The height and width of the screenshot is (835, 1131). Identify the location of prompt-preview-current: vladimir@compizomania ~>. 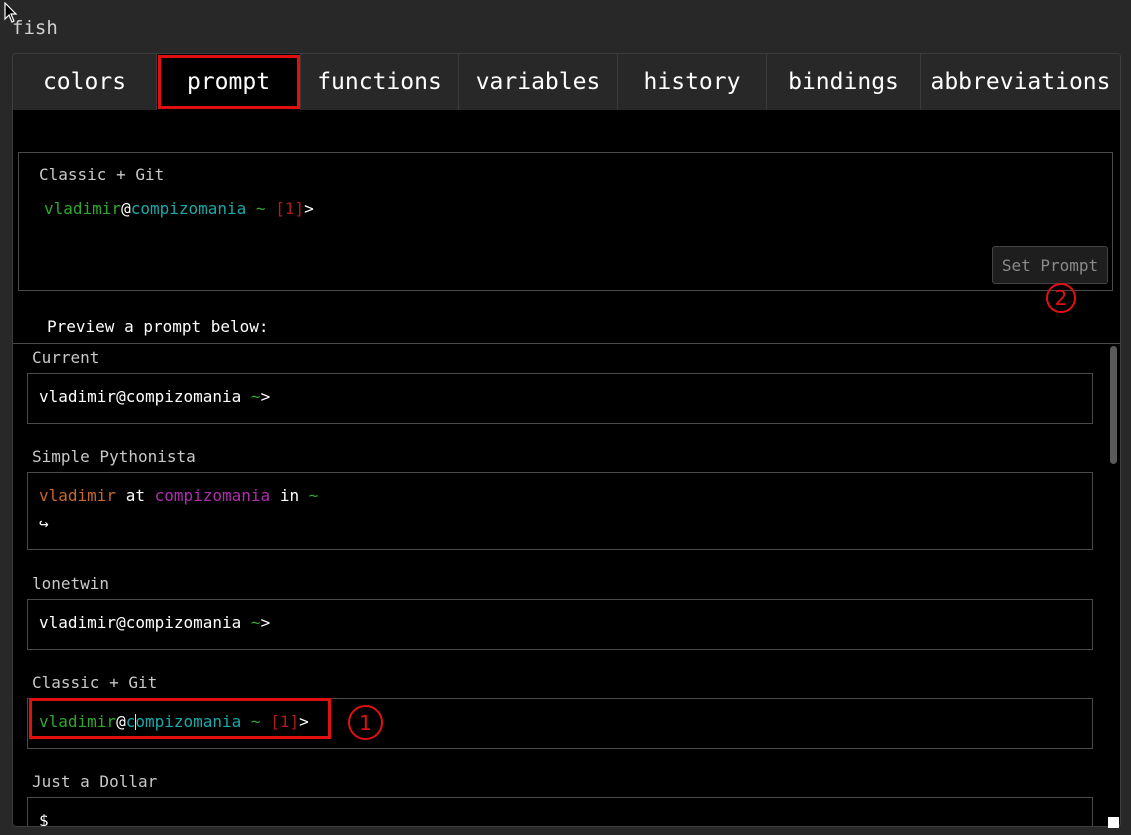
(154, 396).